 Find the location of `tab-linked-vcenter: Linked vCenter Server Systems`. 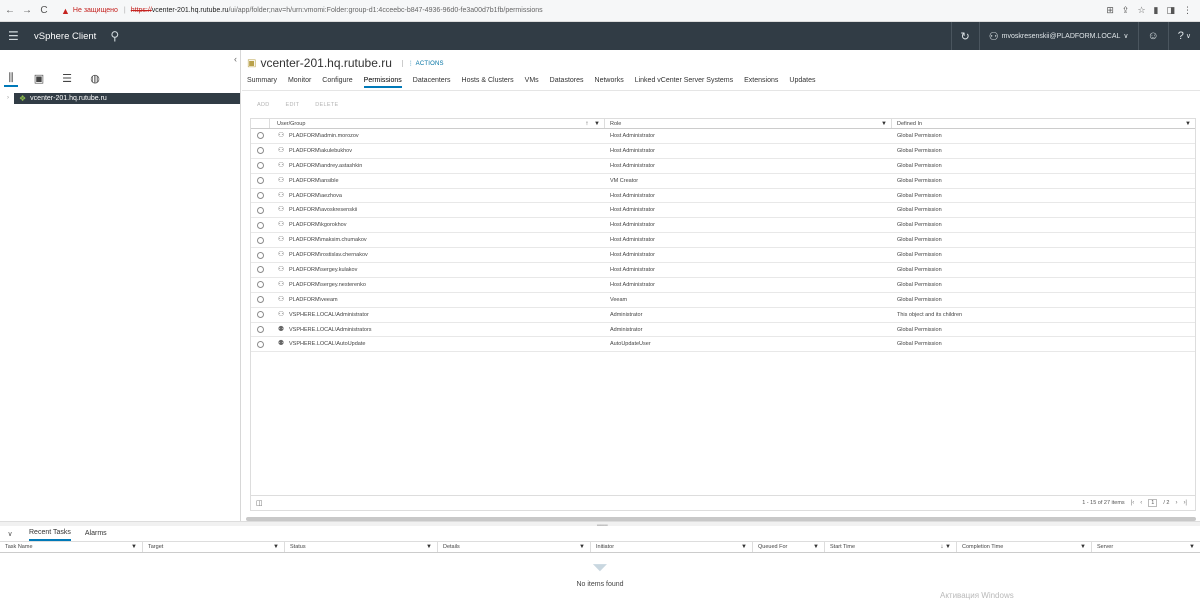

tab-linked-vcenter: Linked vCenter Server Systems is located at coordinates (684, 82).